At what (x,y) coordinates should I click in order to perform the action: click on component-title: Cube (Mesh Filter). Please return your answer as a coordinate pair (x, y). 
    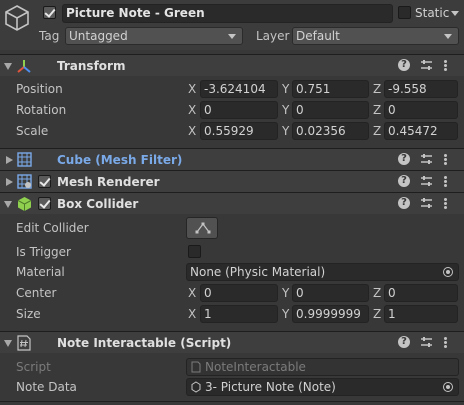
    Looking at the image, I should click on (119, 160).